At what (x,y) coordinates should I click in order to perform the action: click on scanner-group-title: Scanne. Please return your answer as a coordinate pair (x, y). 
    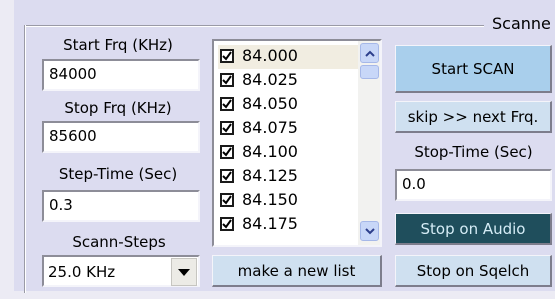
    Looking at the image, I should click on (521, 23).